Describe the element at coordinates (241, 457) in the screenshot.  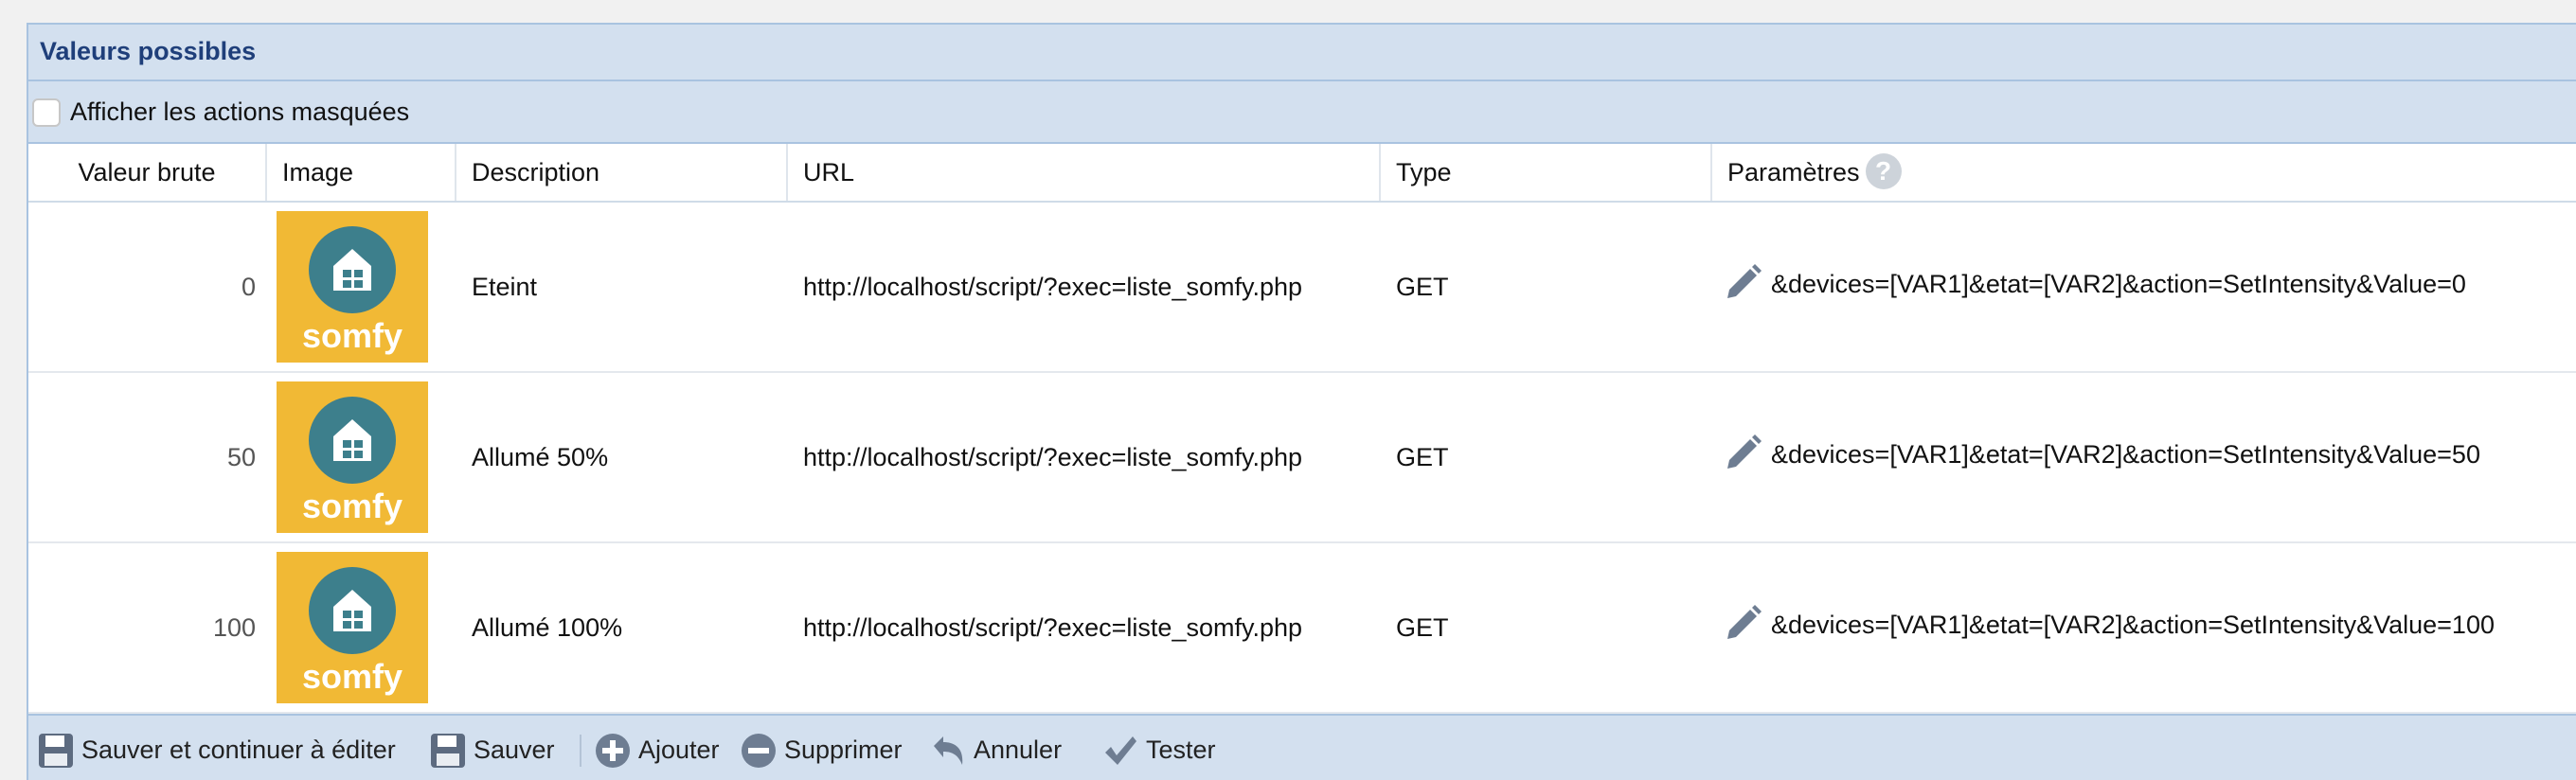
I see `raw-value-cell: 50` at that location.